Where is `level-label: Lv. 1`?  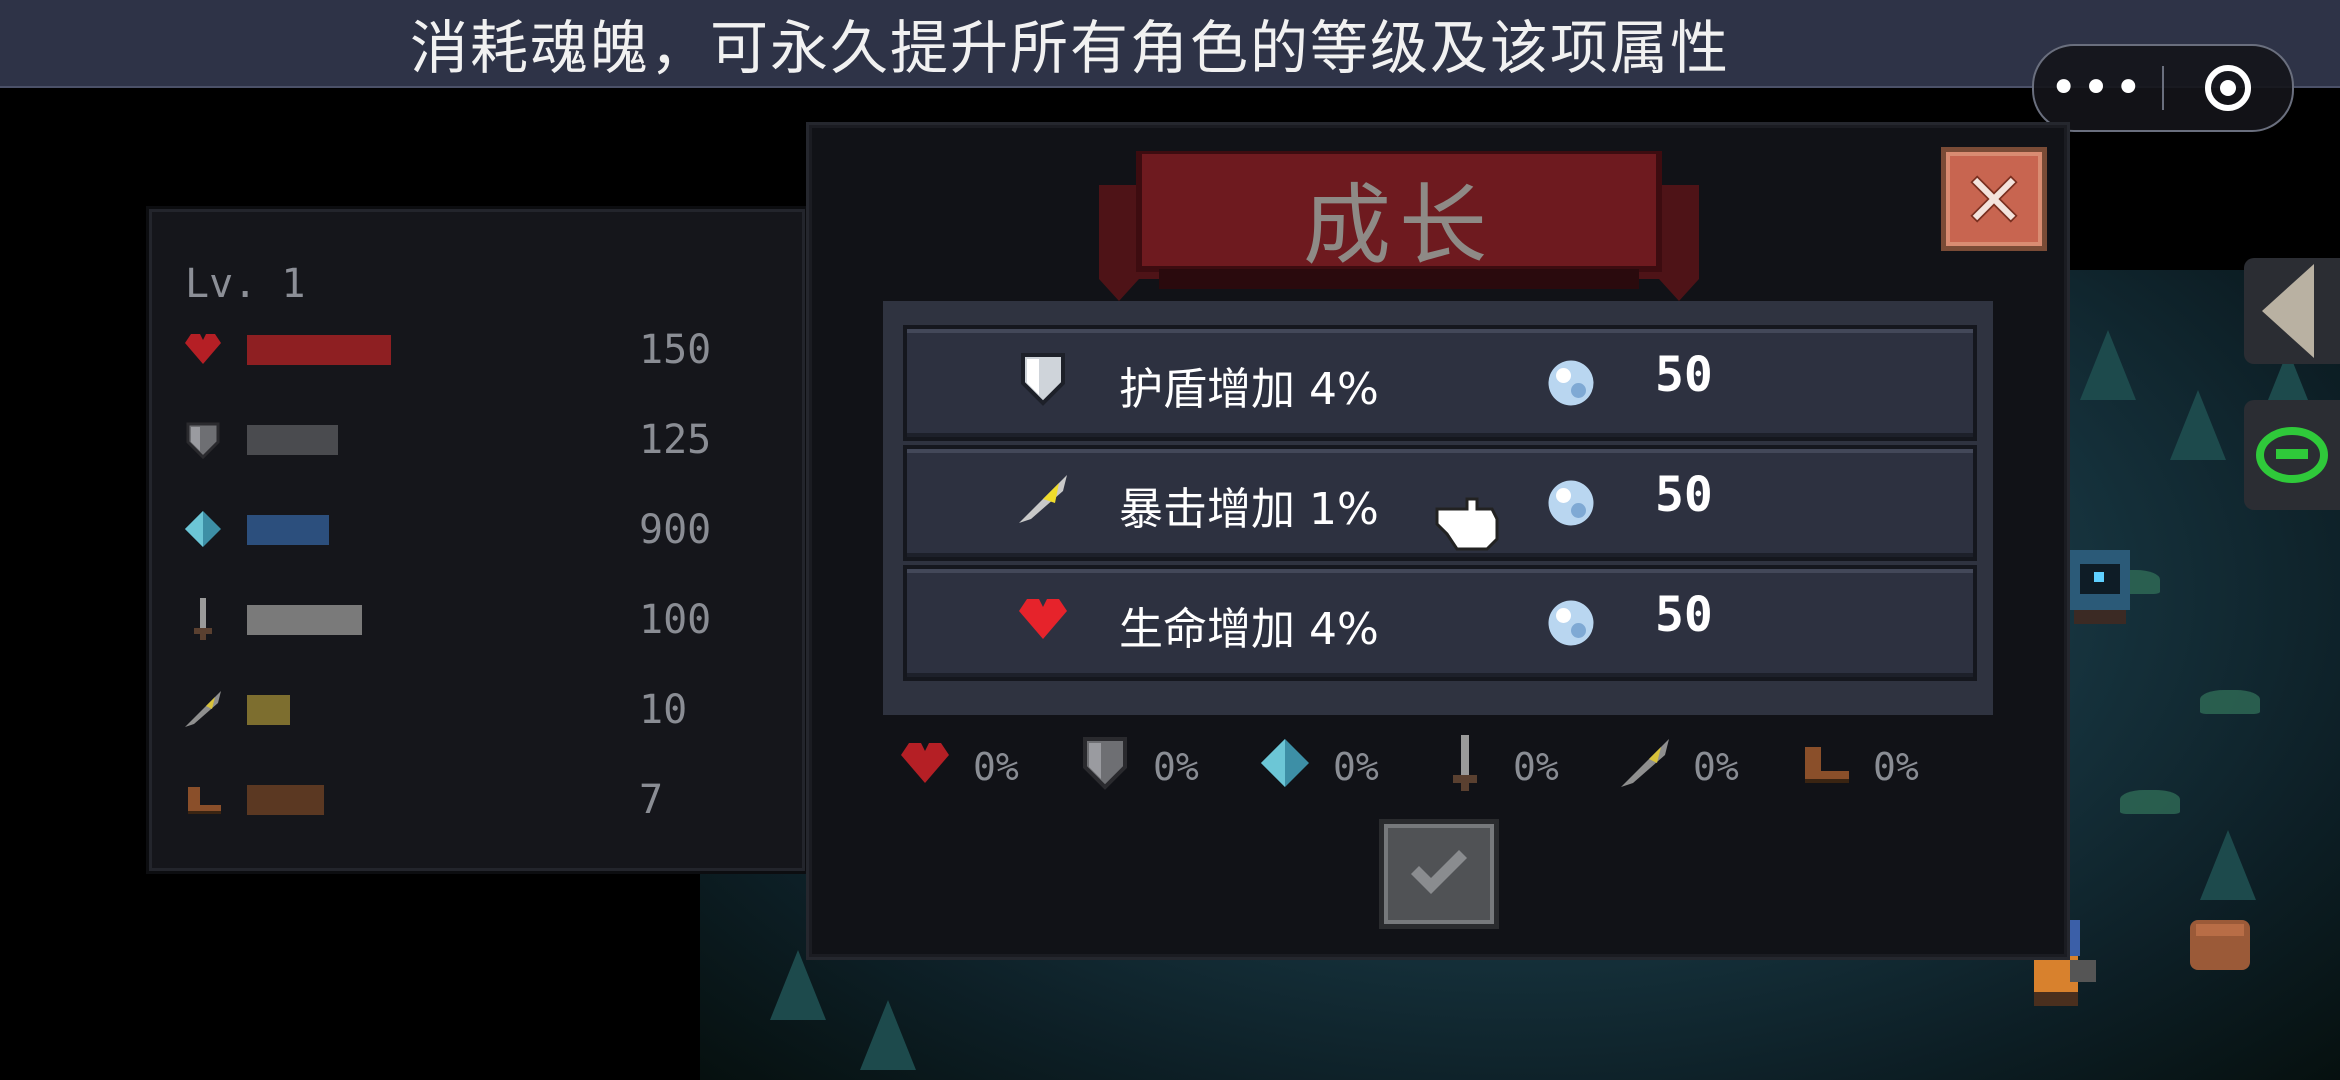 level-label: Lv. 1 is located at coordinates (245, 284).